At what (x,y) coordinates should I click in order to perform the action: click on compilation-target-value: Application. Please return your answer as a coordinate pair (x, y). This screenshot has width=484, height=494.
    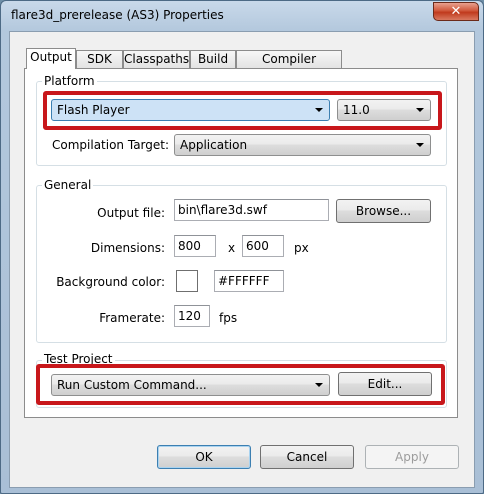
    Looking at the image, I should click on (214, 145).